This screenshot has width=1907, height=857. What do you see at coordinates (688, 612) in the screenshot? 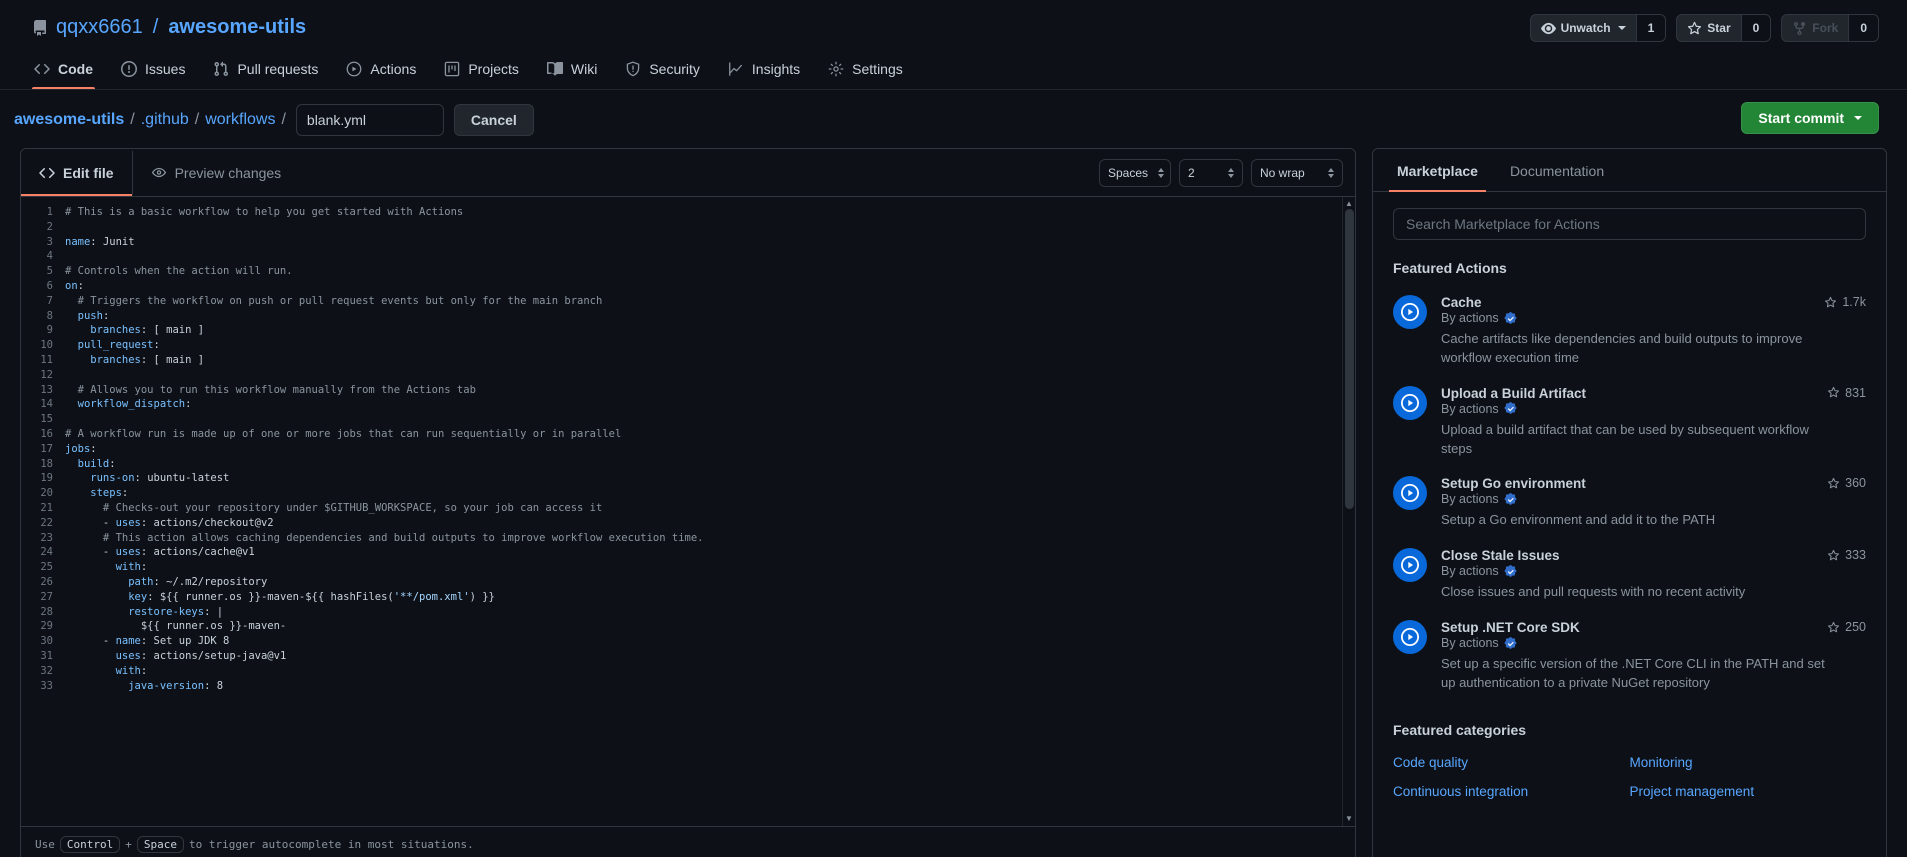
I see `code-line: 28 restore-keys: |` at bounding box center [688, 612].